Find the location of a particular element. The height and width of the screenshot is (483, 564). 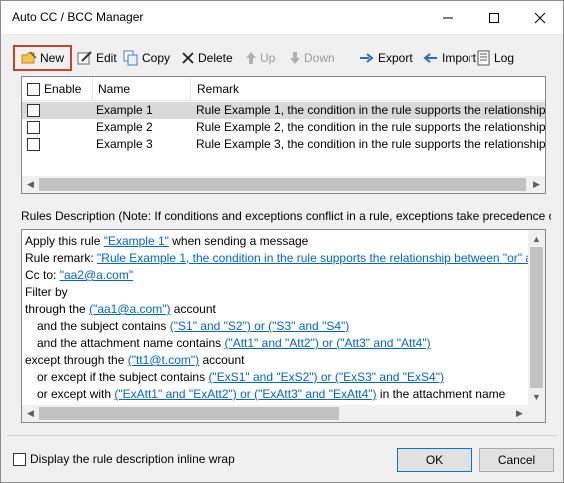

new-folder-icon is located at coordinates (29, 57).